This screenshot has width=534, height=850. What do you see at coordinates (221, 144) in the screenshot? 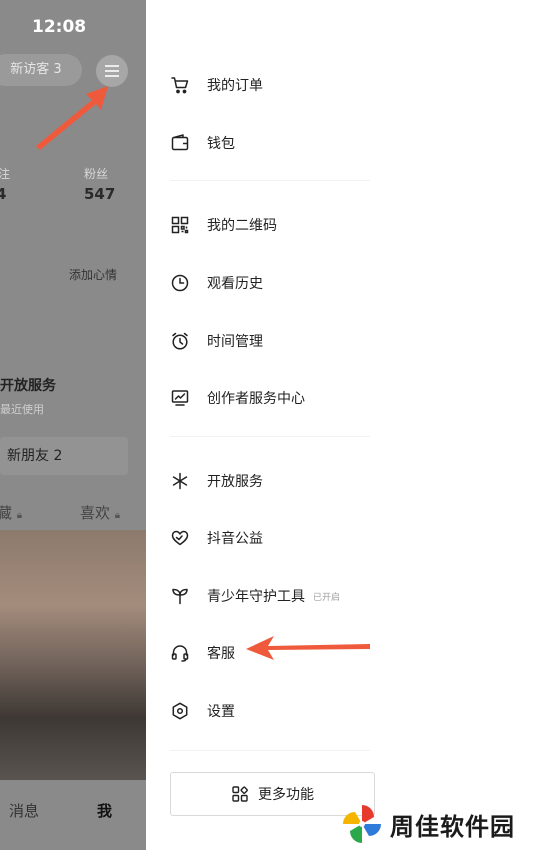
I see `menu-item-label: 钱包` at bounding box center [221, 144].